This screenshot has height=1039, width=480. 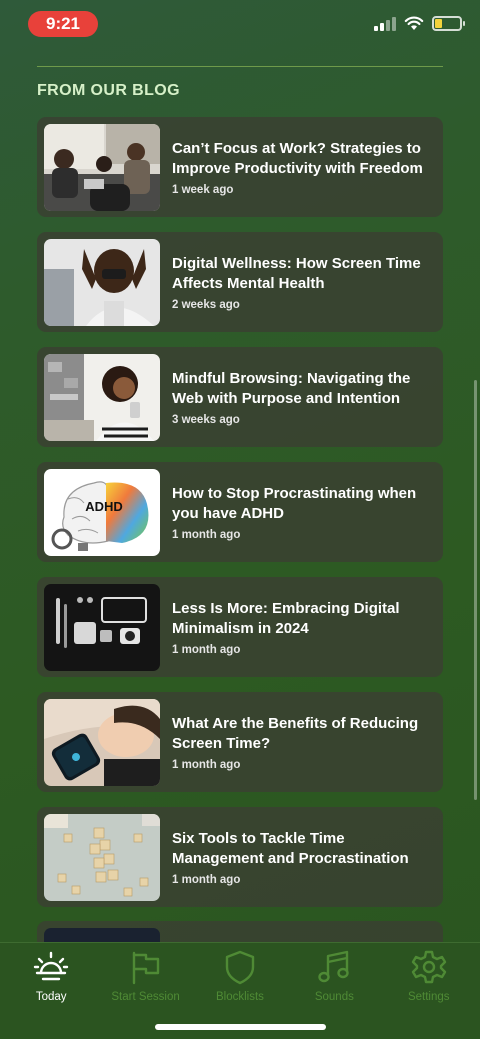 What do you see at coordinates (102, 167) in the screenshot?
I see `office-meeting-thumbnail` at bounding box center [102, 167].